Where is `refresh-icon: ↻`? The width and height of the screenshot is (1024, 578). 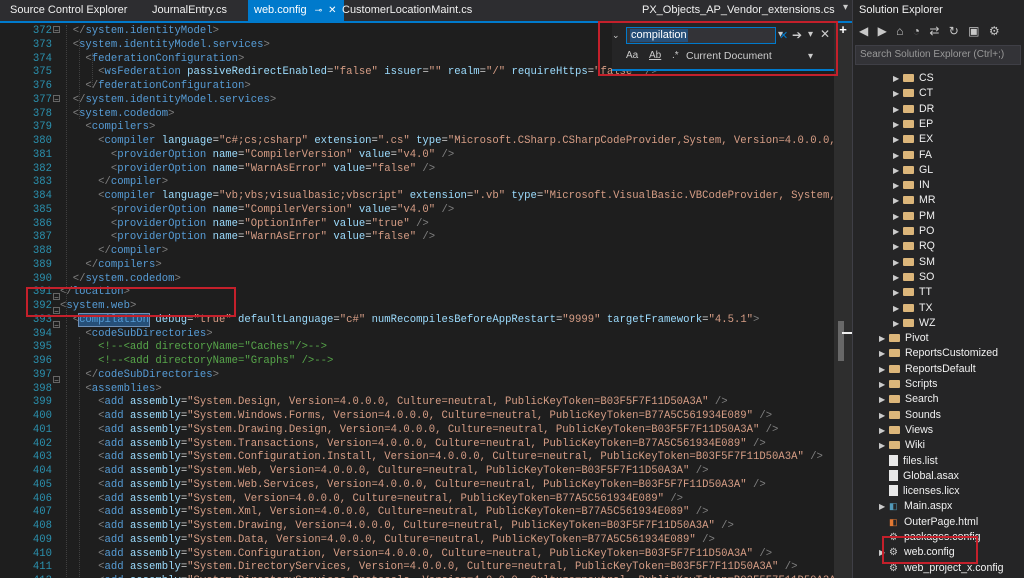
refresh-icon: ↻ is located at coordinates (954, 31).